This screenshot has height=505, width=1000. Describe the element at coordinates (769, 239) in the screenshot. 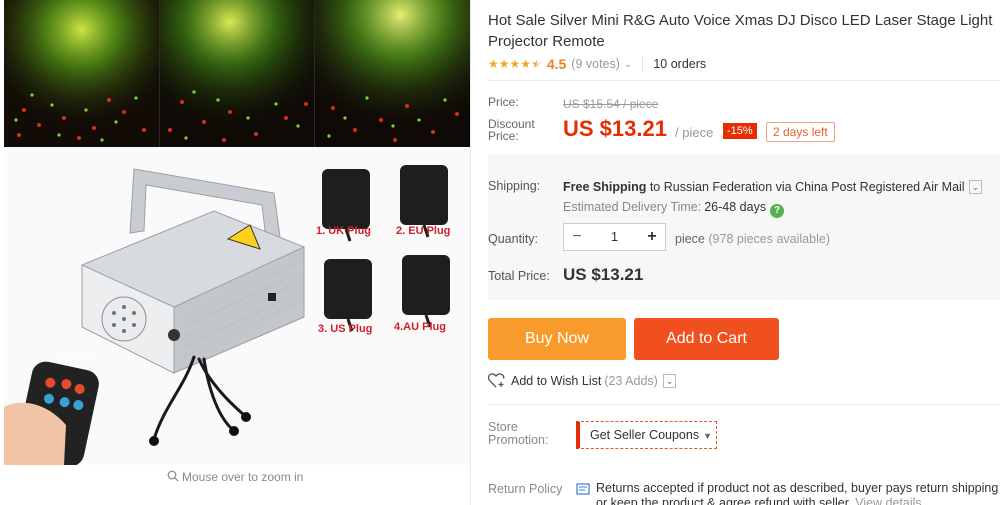

I see `available-count: (978 pieces available)` at that location.